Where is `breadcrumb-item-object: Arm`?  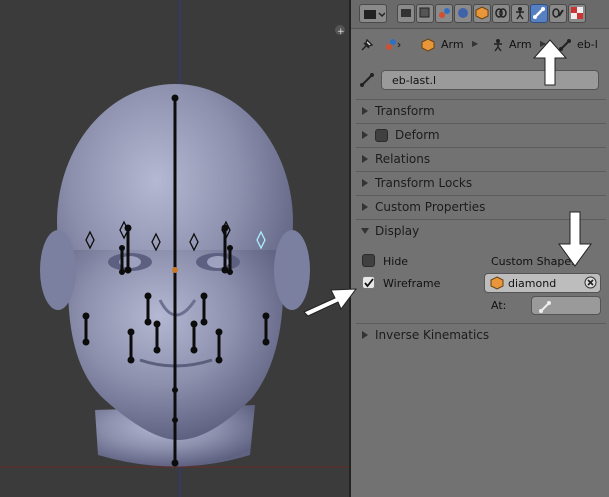
breadcrumb-item-object: Arm is located at coordinates (452, 44).